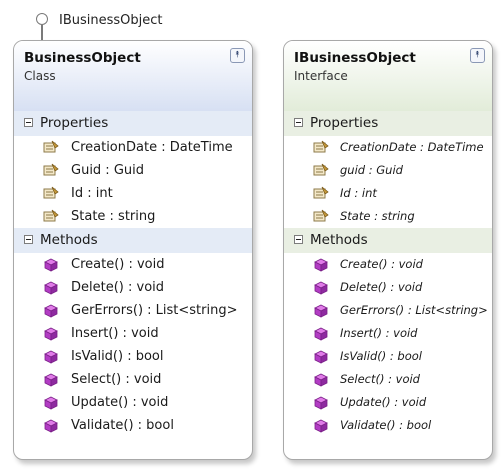  What do you see at coordinates (321, 76) in the screenshot?
I see `interface-kind: Interface` at bounding box center [321, 76].